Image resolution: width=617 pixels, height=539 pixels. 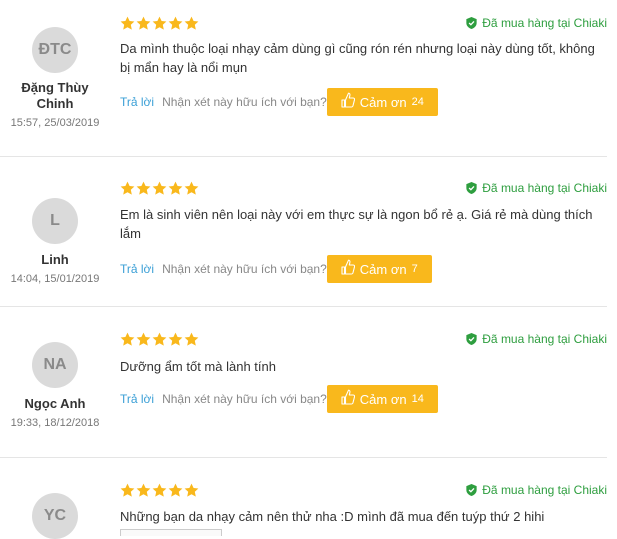 I want to click on avatar: YC, so click(x=55, y=516).